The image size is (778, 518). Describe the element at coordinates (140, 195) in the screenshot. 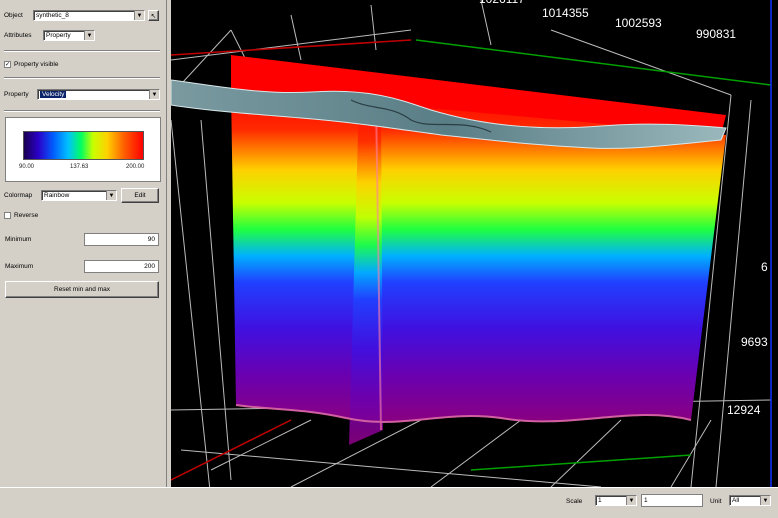

I see `edit-colormap-button: Edit` at that location.